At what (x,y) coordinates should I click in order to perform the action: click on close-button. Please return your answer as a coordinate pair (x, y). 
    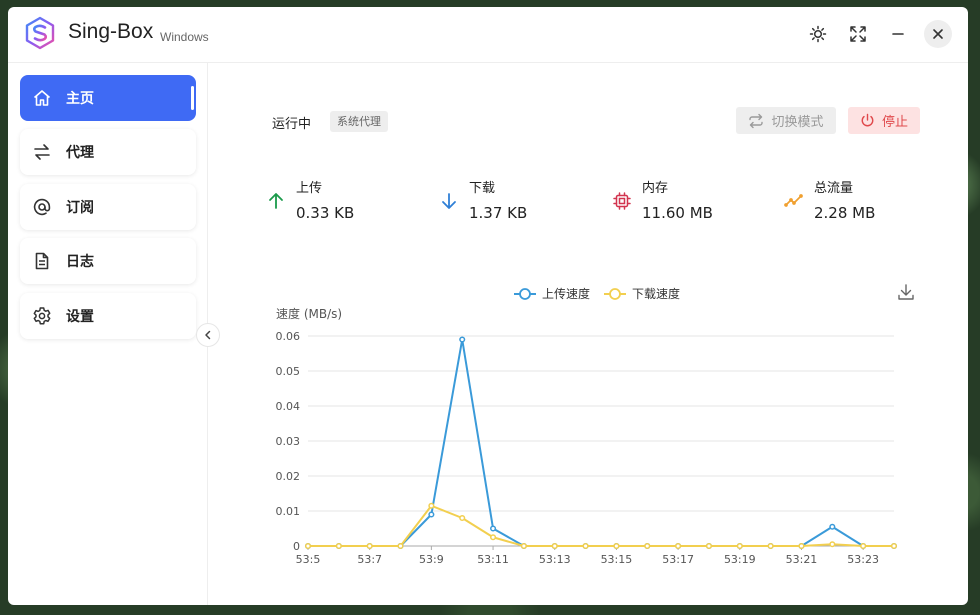
    Looking at the image, I should click on (938, 34).